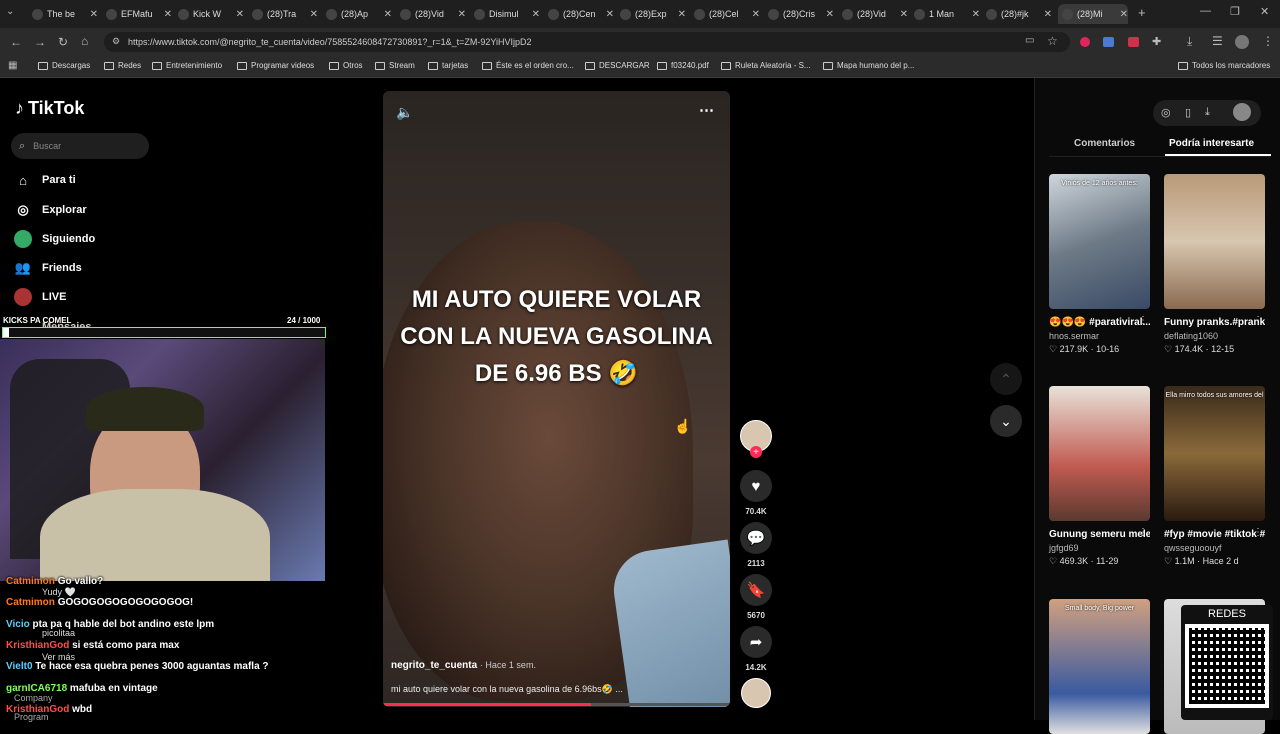  Describe the element at coordinates (617, 65) in the screenshot. I see `bookmark-item: DESCARGAR` at that location.